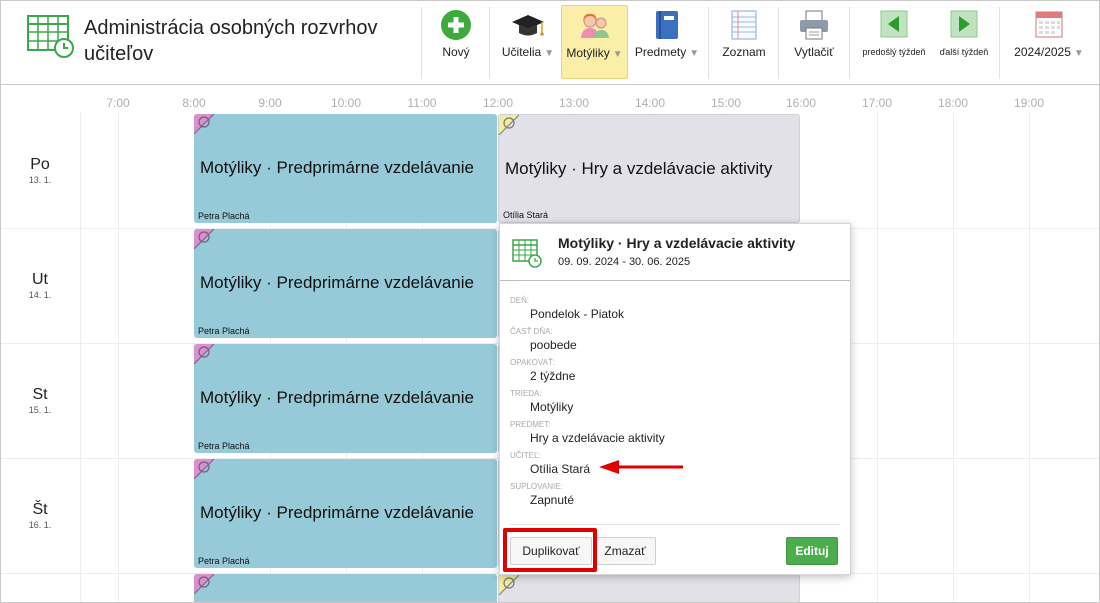 Image resolution: width=1100 pixels, height=603 pixels. I want to click on book-icon, so click(667, 25).